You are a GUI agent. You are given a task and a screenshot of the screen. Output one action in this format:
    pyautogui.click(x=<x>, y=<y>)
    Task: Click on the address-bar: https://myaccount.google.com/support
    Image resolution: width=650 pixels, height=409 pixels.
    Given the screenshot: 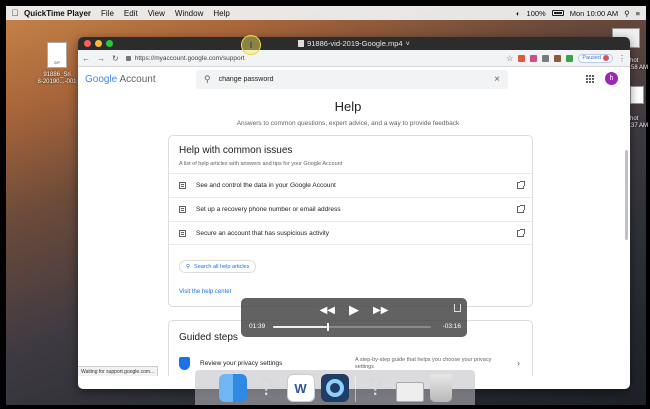 What is the action you would take?
    pyautogui.click(x=312, y=58)
    